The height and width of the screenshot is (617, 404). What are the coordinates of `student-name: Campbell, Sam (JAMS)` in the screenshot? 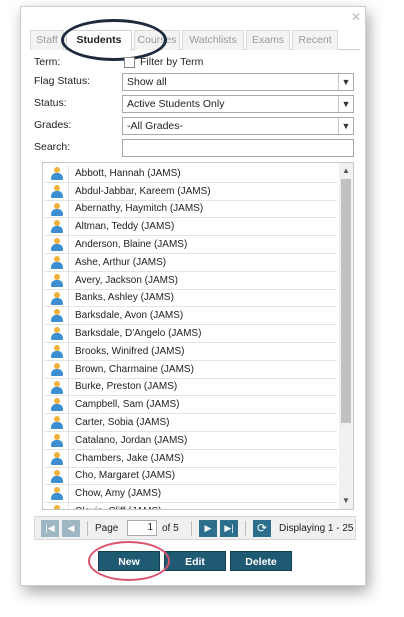 It's located at (127, 405).